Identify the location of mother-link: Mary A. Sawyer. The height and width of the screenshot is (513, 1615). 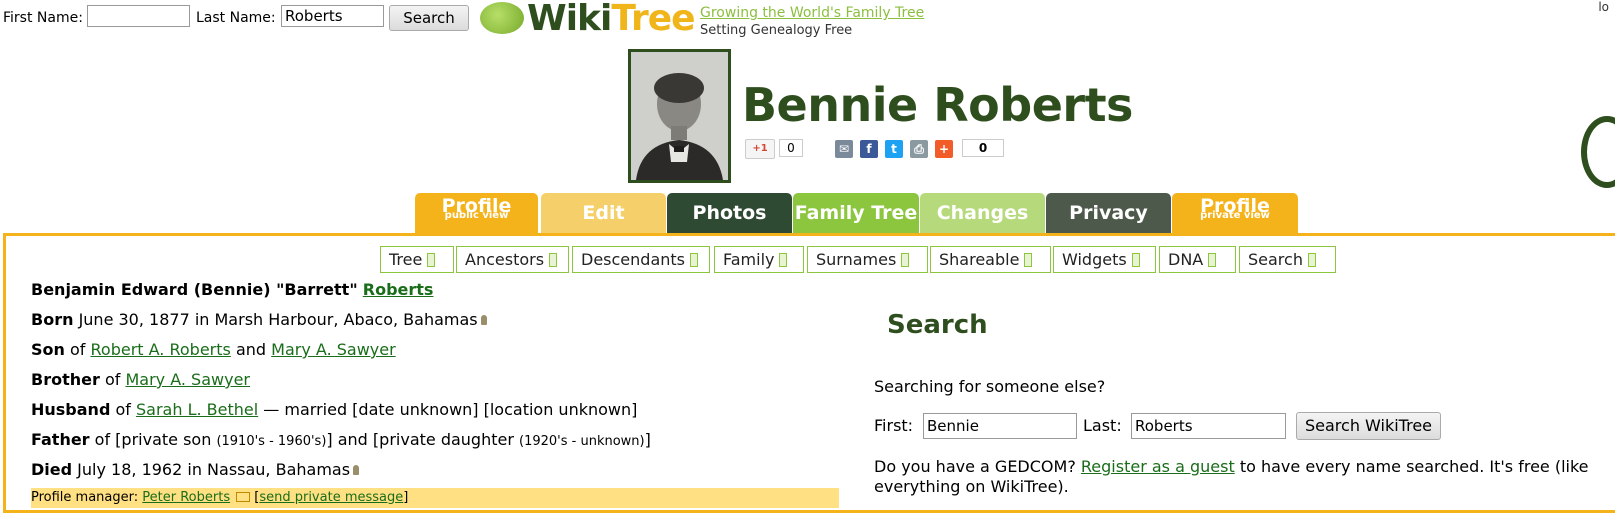
(333, 349).